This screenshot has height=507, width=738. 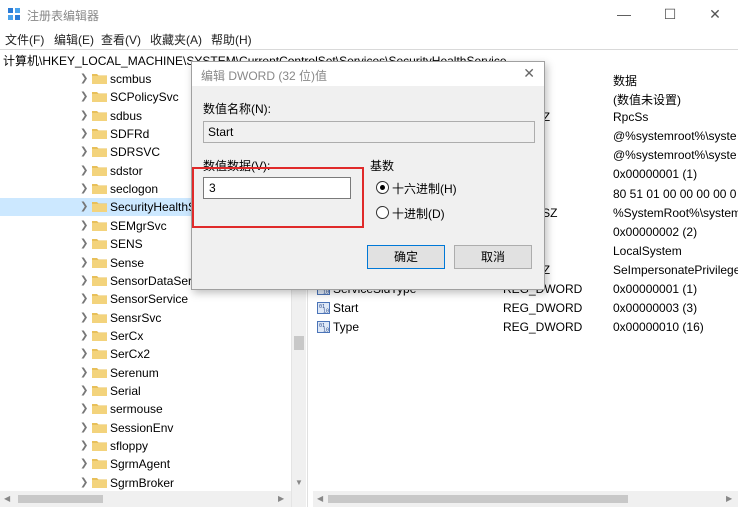 I want to click on tree-item-label: Serial, so click(x=125, y=391).